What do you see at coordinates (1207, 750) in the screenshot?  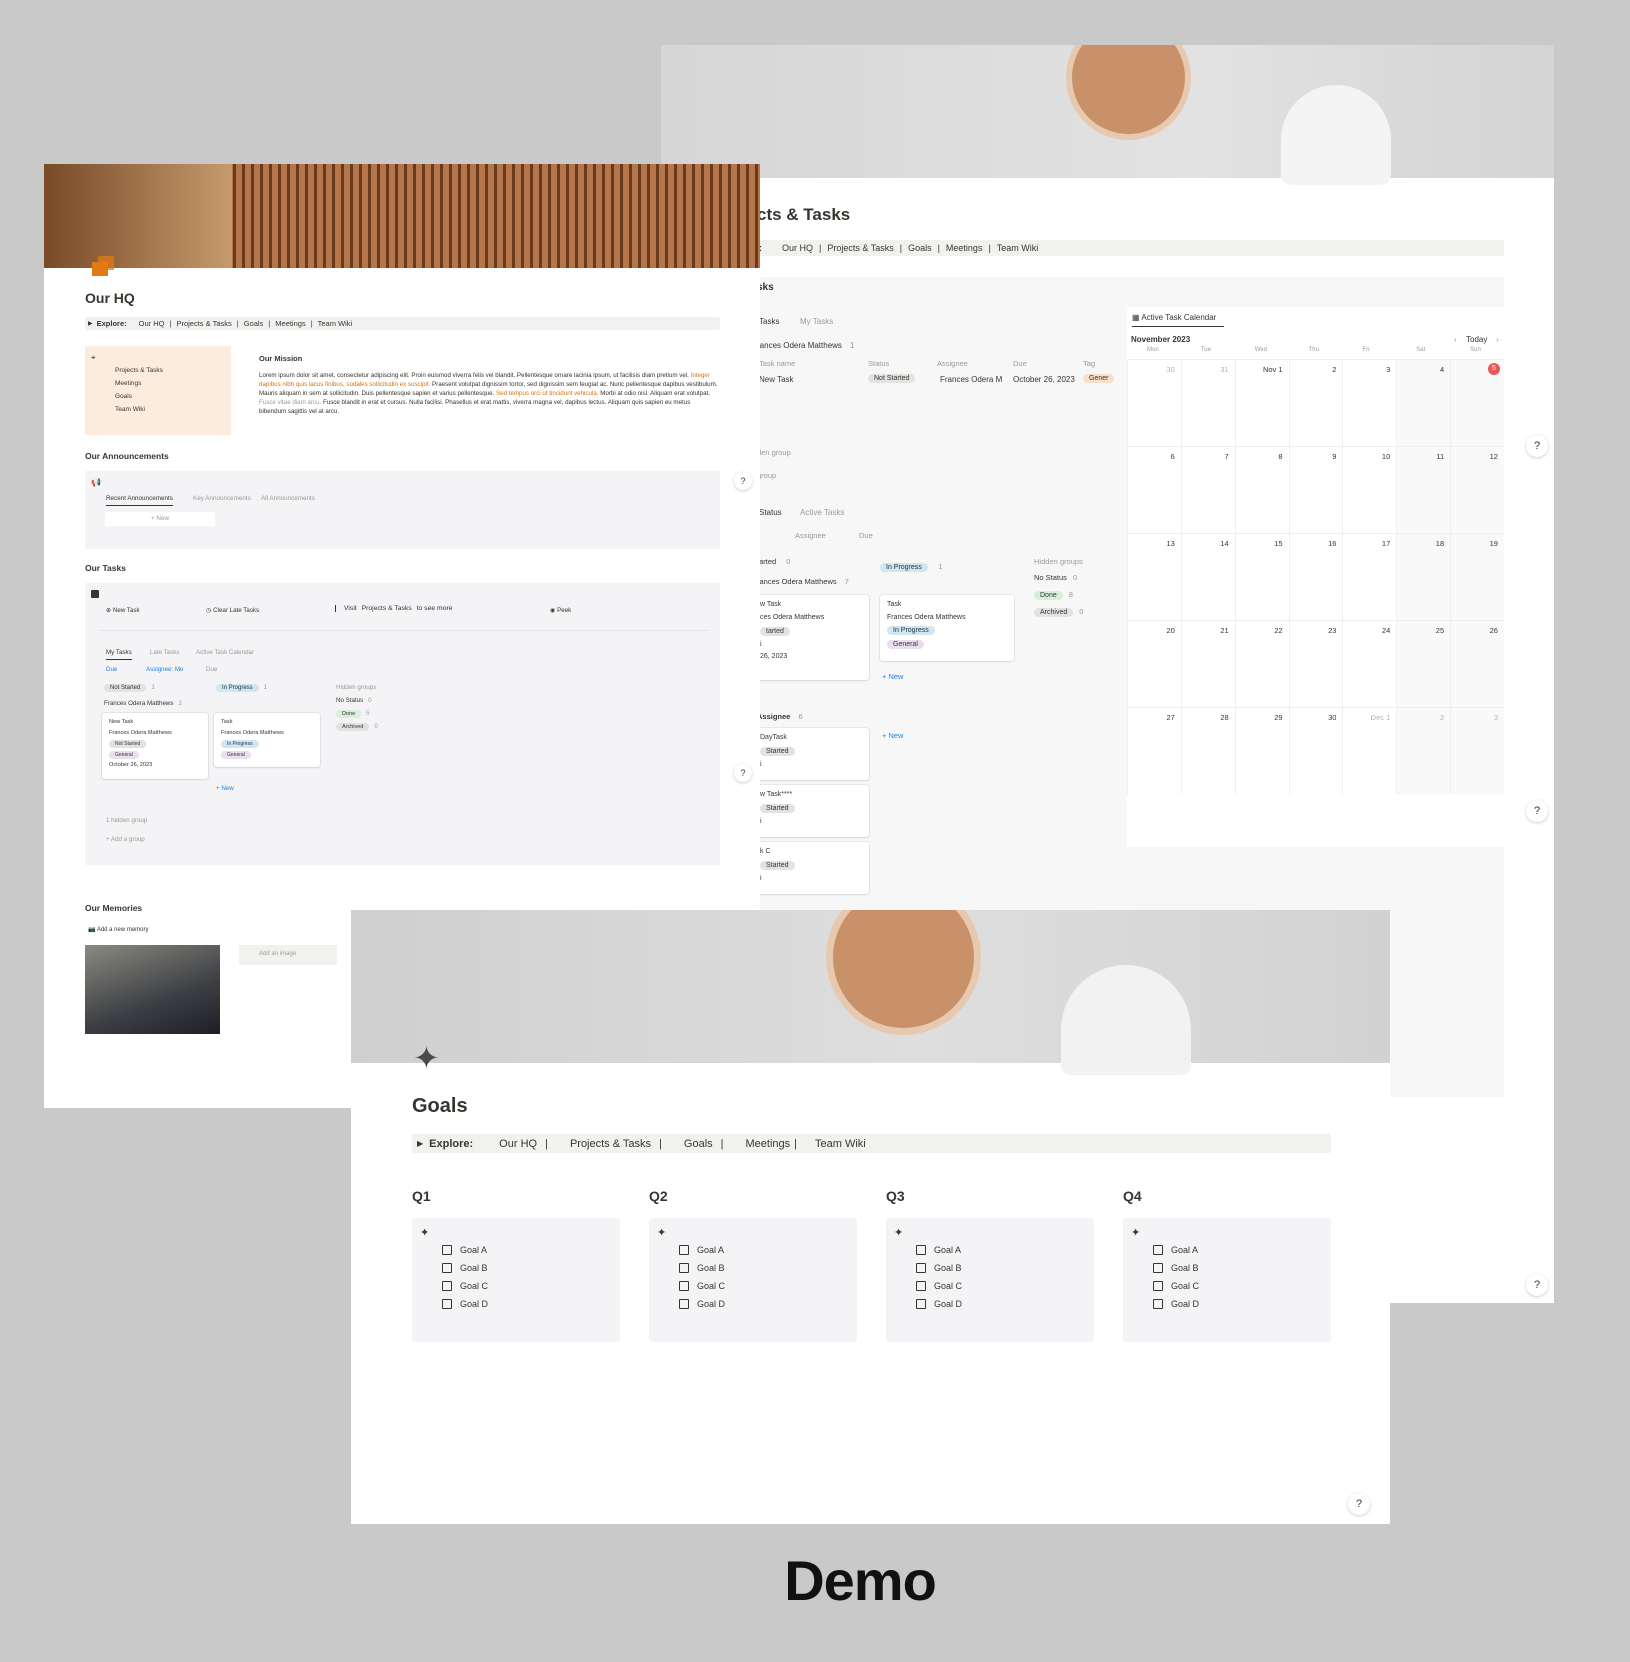 I see `calendar-day-cell: 28` at bounding box center [1207, 750].